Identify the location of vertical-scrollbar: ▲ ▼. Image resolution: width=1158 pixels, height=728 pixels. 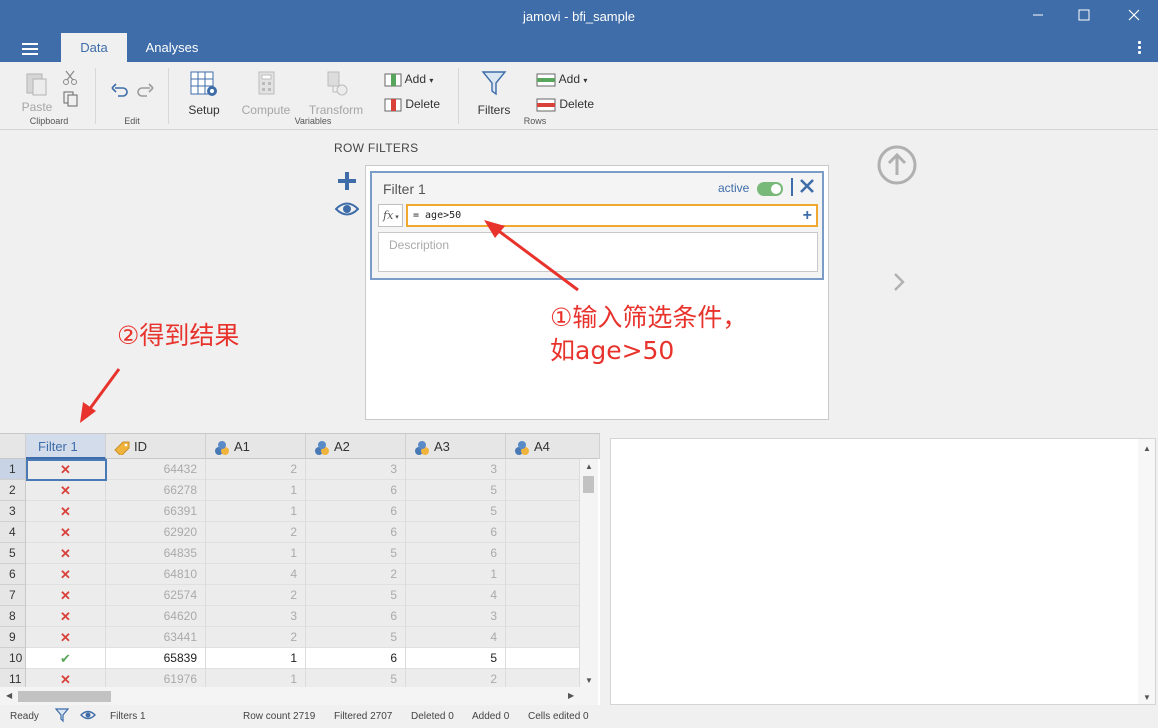
(589, 573).